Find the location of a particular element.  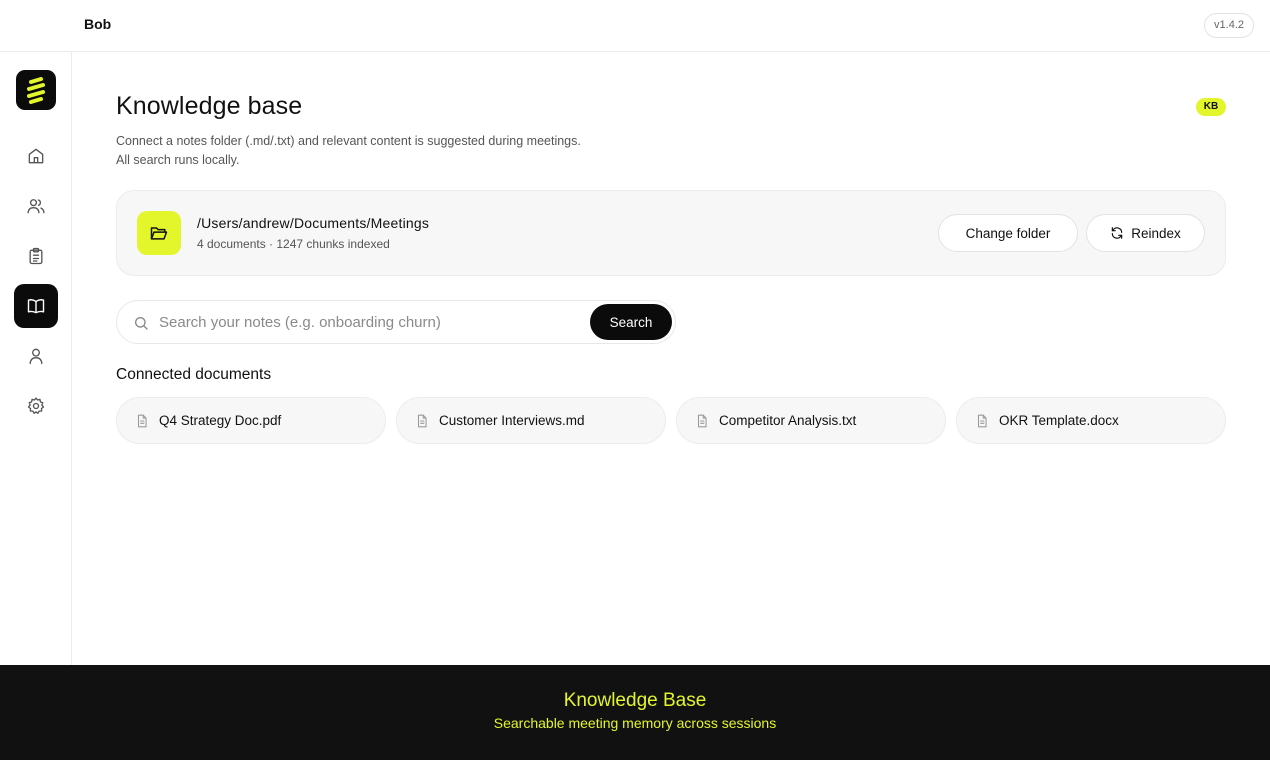

document-item: Q4 Strategy Doc.pdf is located at coordinates (251, 420).